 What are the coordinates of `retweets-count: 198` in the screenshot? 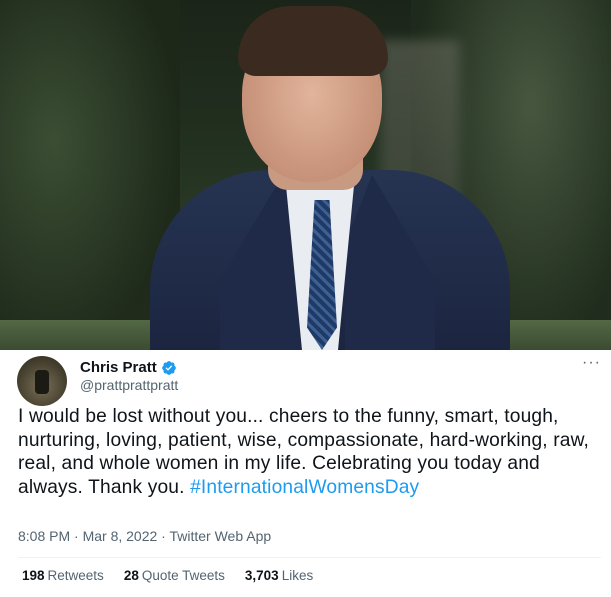 It's located at (33, 575).